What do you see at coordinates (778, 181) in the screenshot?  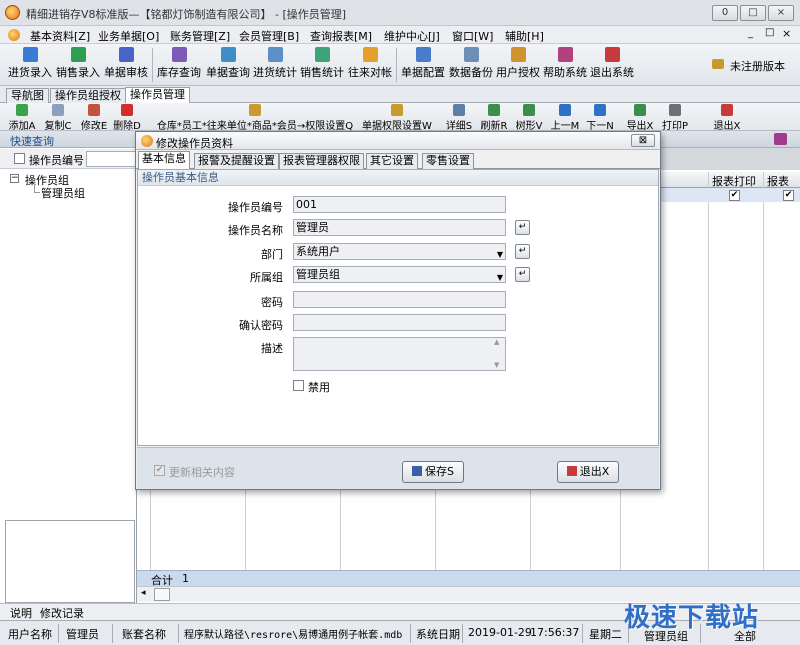 I see `col-header-report: 报表` at bounding box center [778, 181].